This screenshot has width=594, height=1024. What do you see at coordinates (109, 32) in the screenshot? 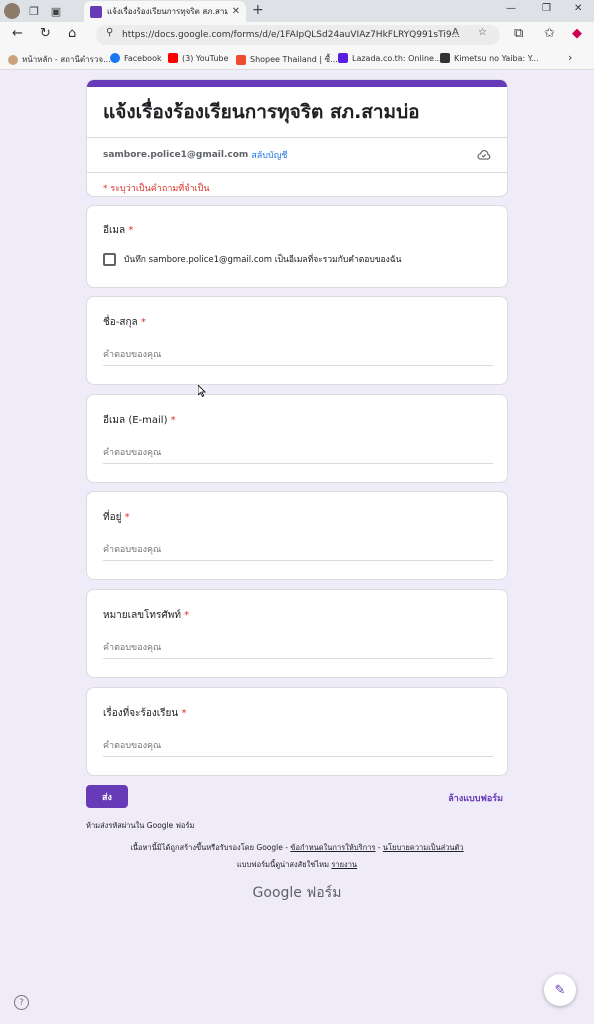
I see `site-info-icon: ⚲` at bounding box center [109, 32].